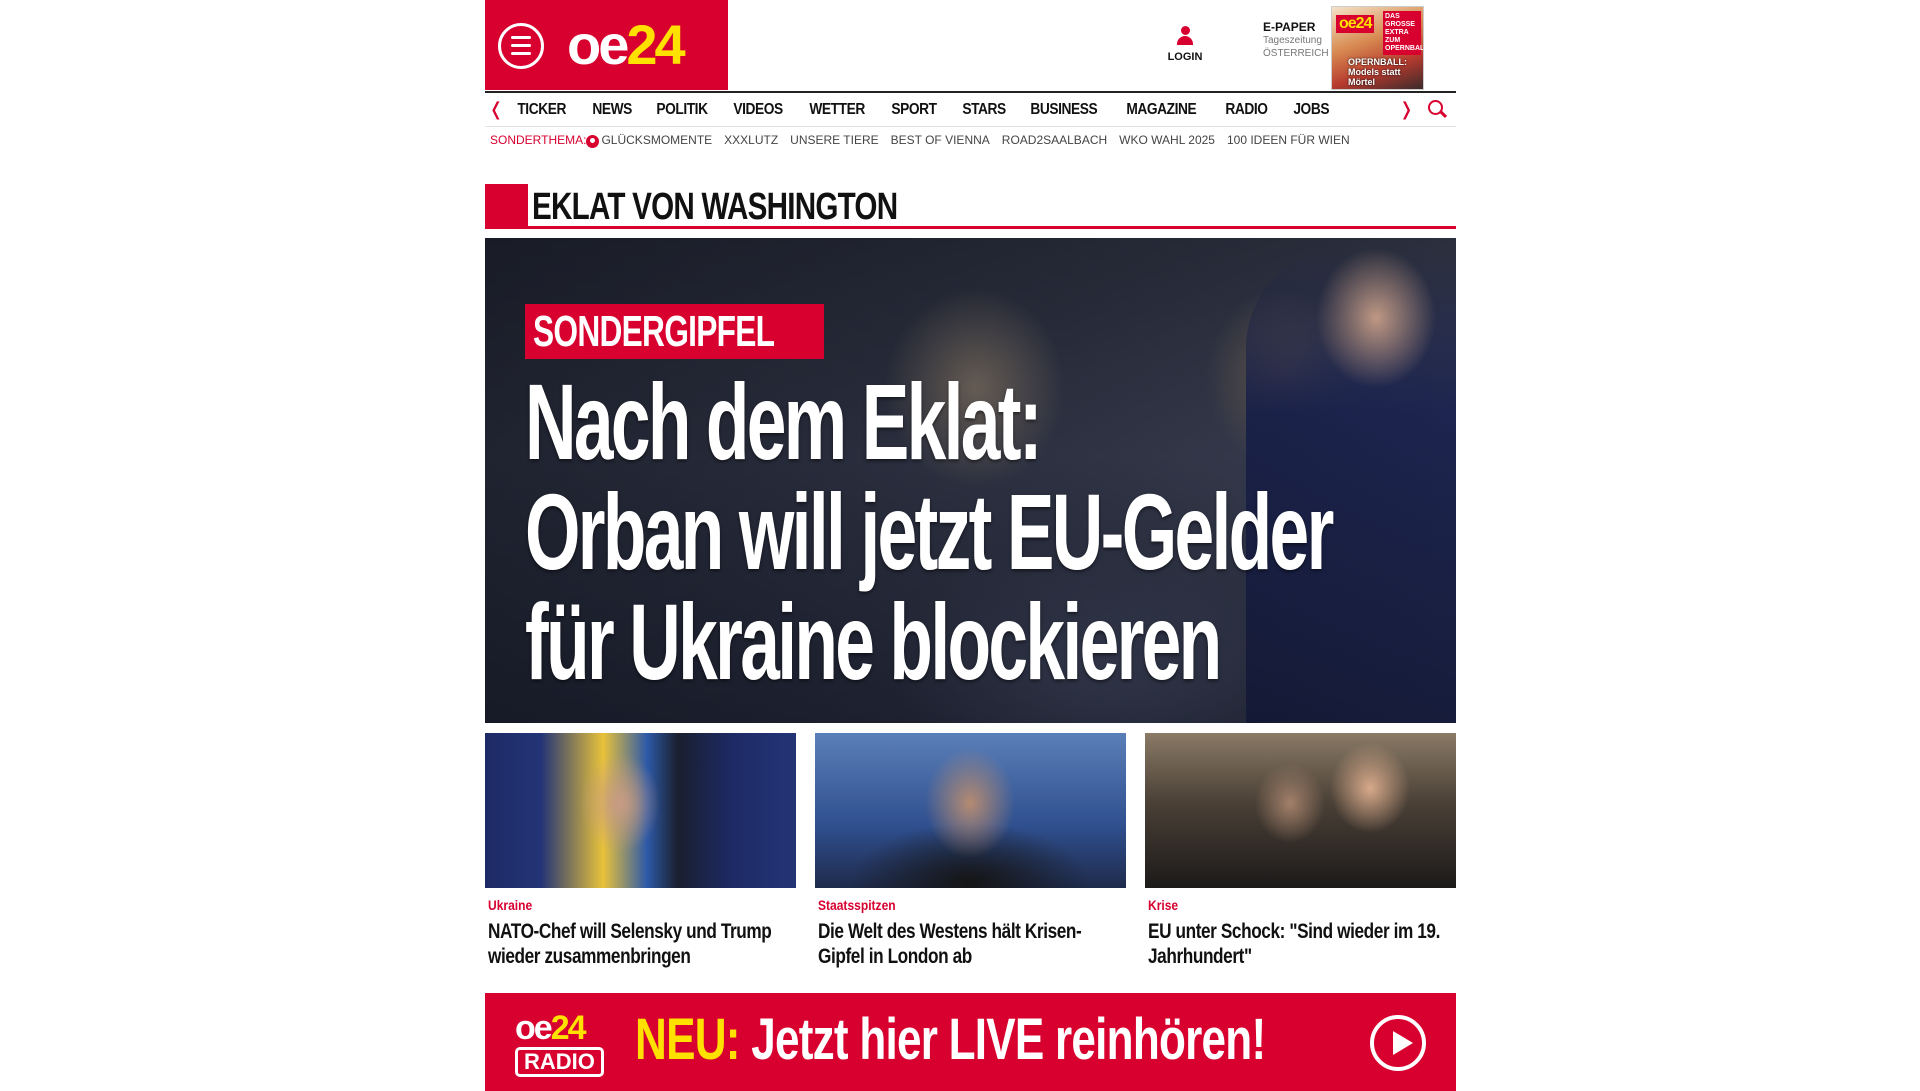 This screenshot has width=1920, height=1091. Describe the element at coordinates (1355, 24) in the screenshot. I see `epaper-cover-logo: oe24` at that location.